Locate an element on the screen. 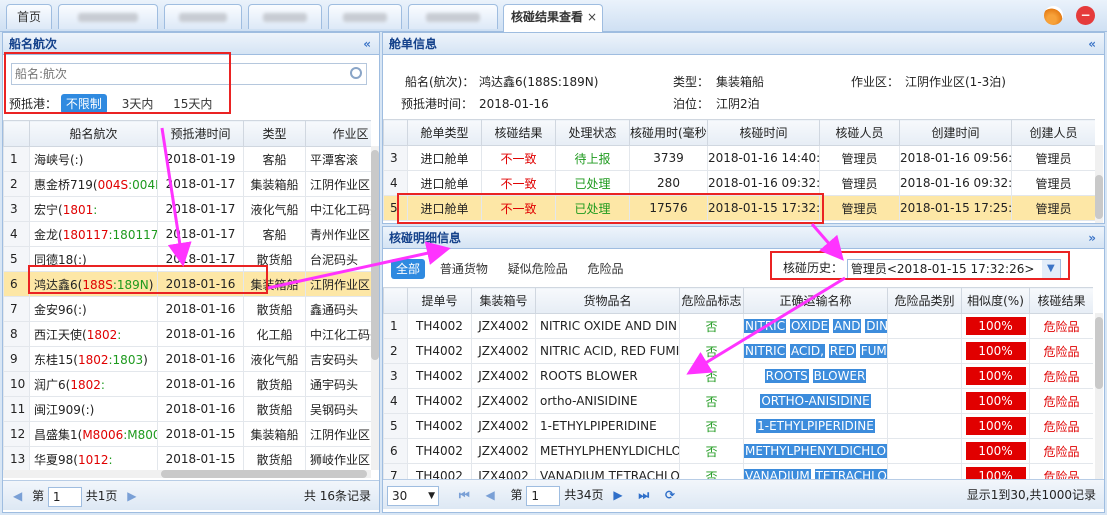 The height and width of the screenshot is (515, 1107). ship-hscrollbar is located at coordinates (187, 474).